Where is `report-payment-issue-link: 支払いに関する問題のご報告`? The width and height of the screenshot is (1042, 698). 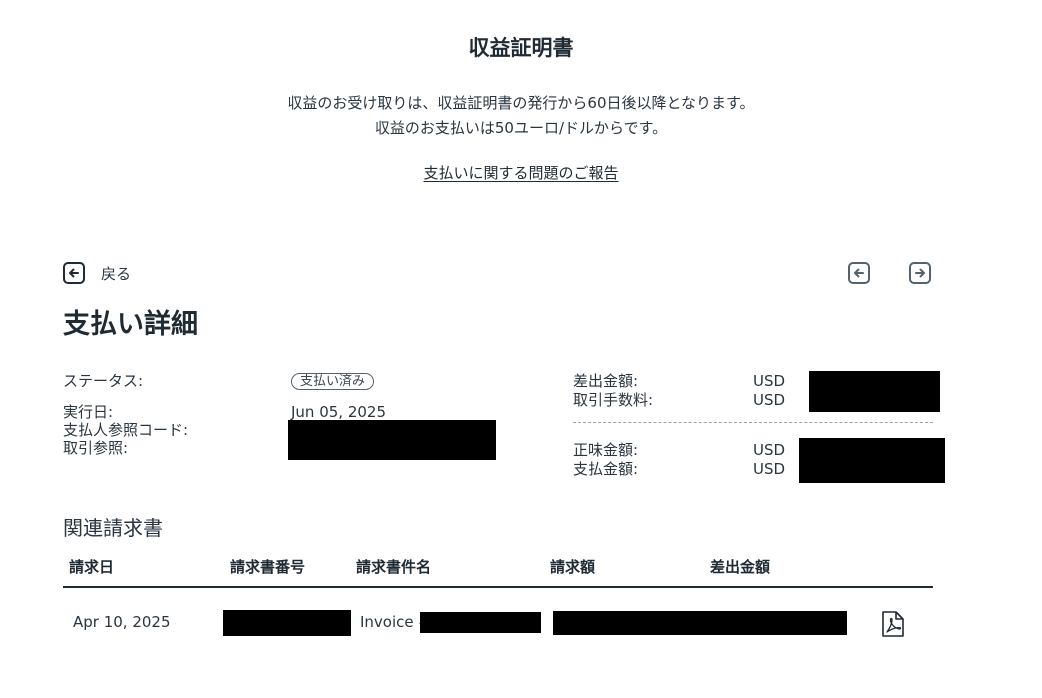
report-payment-issue-link: 支払いに関する問題のご報告 is located at coordinates (520, 173).